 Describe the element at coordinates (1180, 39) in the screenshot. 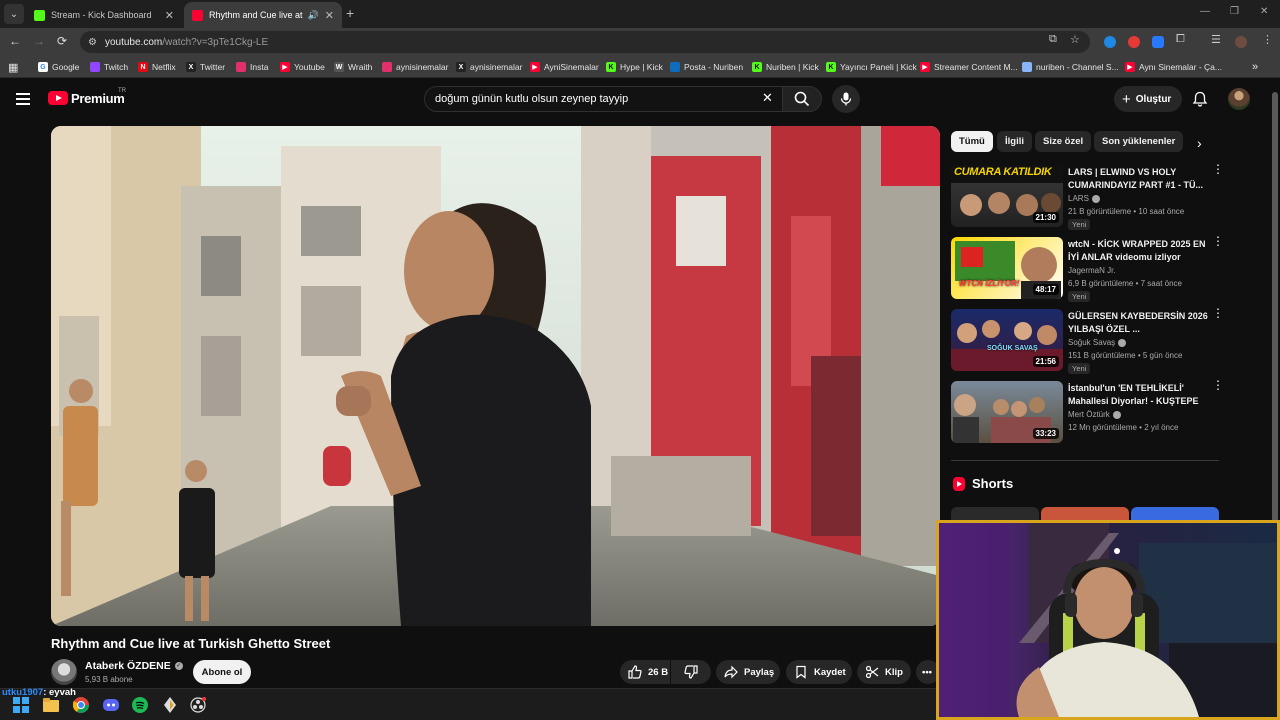

I see `extensions-puzzle-icon: ⧠` at that location.